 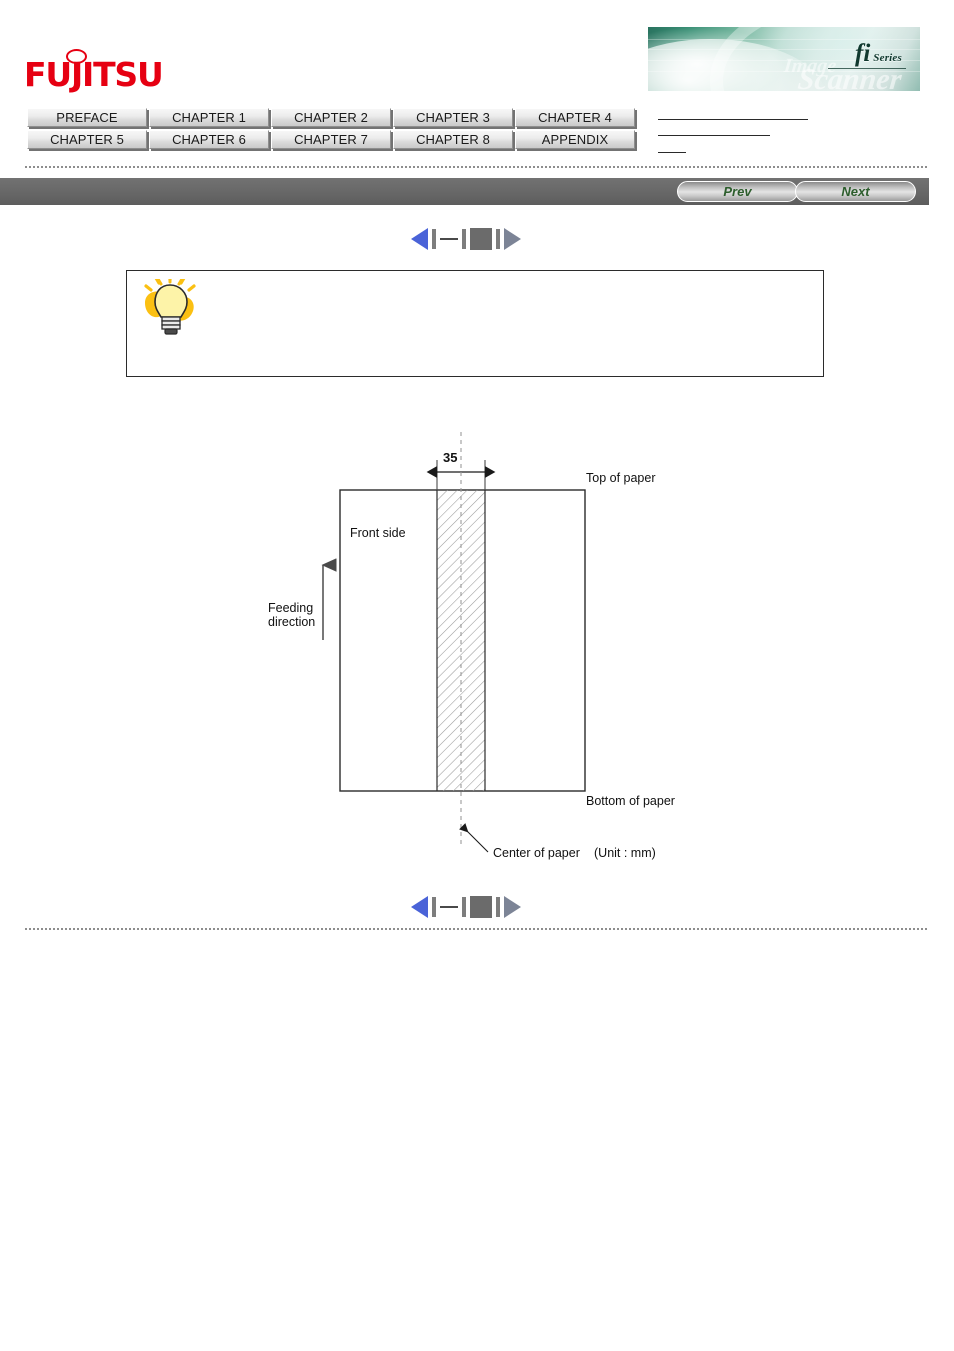 What do you see at coordinates (867, 68) in the screenshot?
I see `fi-mark-underline` at bounding box center [867, 68].